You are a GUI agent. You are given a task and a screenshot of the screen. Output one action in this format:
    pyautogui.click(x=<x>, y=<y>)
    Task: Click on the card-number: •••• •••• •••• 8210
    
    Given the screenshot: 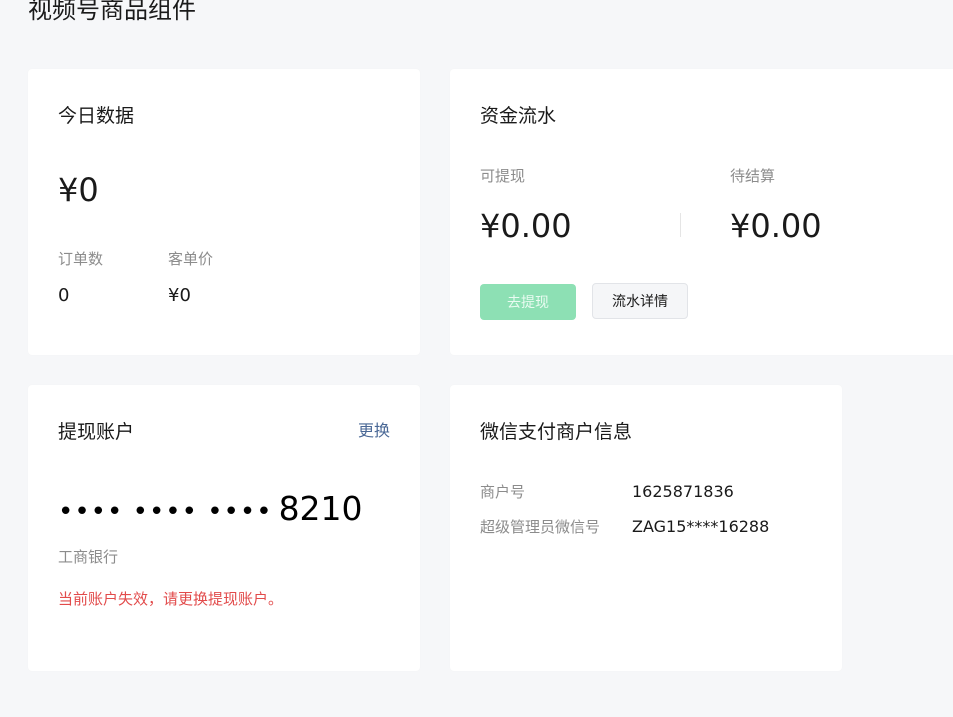 What is the action you would take?
    pyautogui.click(x=210, y=510)
    